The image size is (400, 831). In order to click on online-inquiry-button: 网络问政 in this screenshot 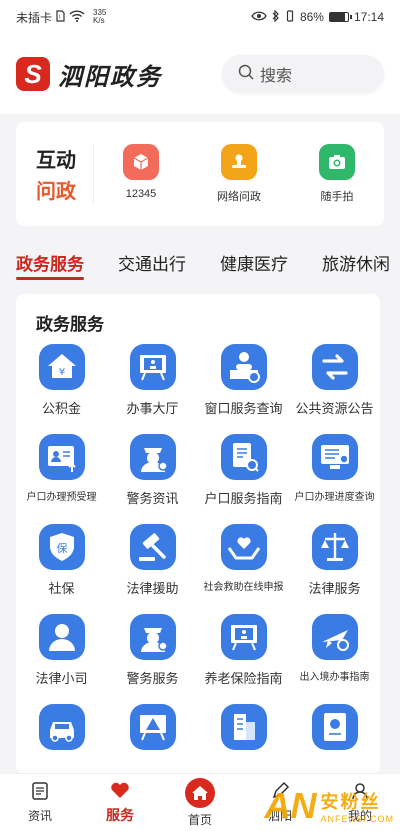, I will do `click(239, 174)`.